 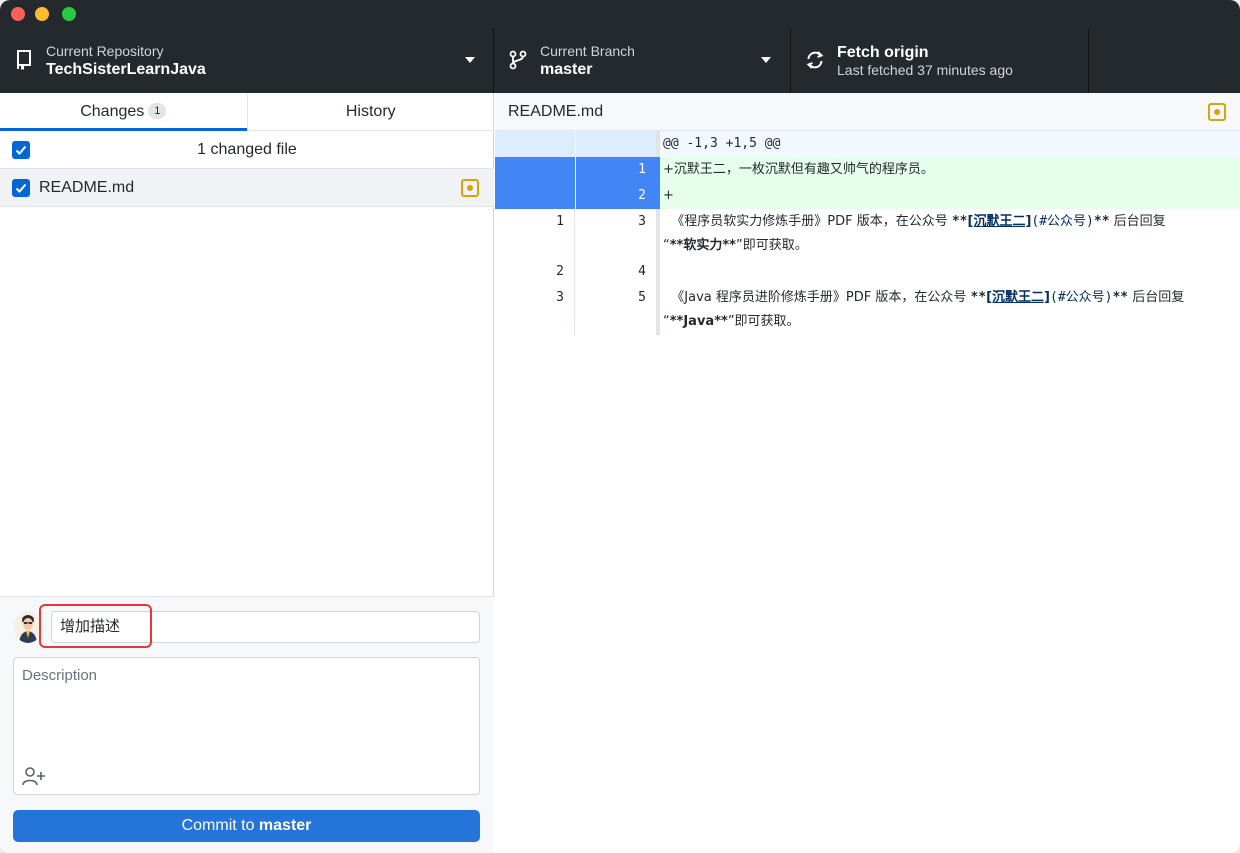 What do you see at coordinates (126, 69) in the screenshot?
I see `repo-name: TechSisterLearnJava` at bounding box center [126, 69].